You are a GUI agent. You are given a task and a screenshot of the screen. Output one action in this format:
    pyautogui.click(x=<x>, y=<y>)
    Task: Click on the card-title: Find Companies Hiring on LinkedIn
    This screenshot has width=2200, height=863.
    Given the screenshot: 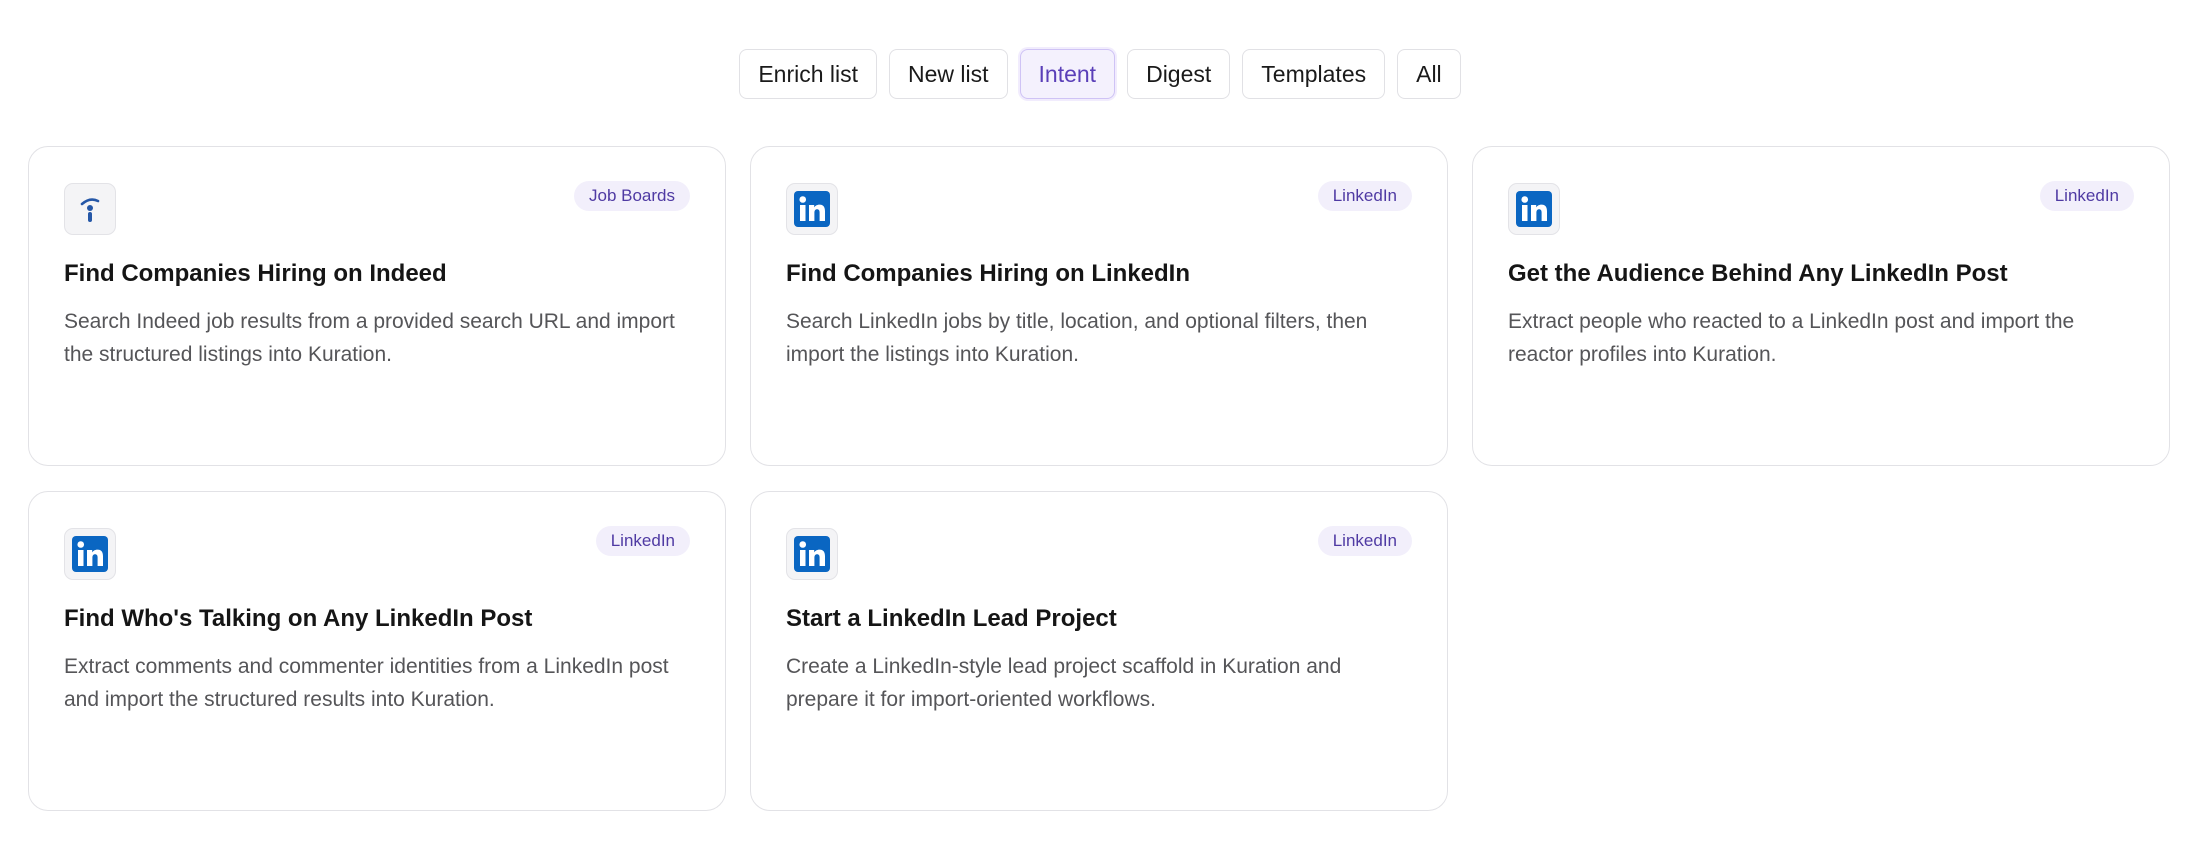 What is the action you would take?
    pyautogui.click(x=988, y=273)
    